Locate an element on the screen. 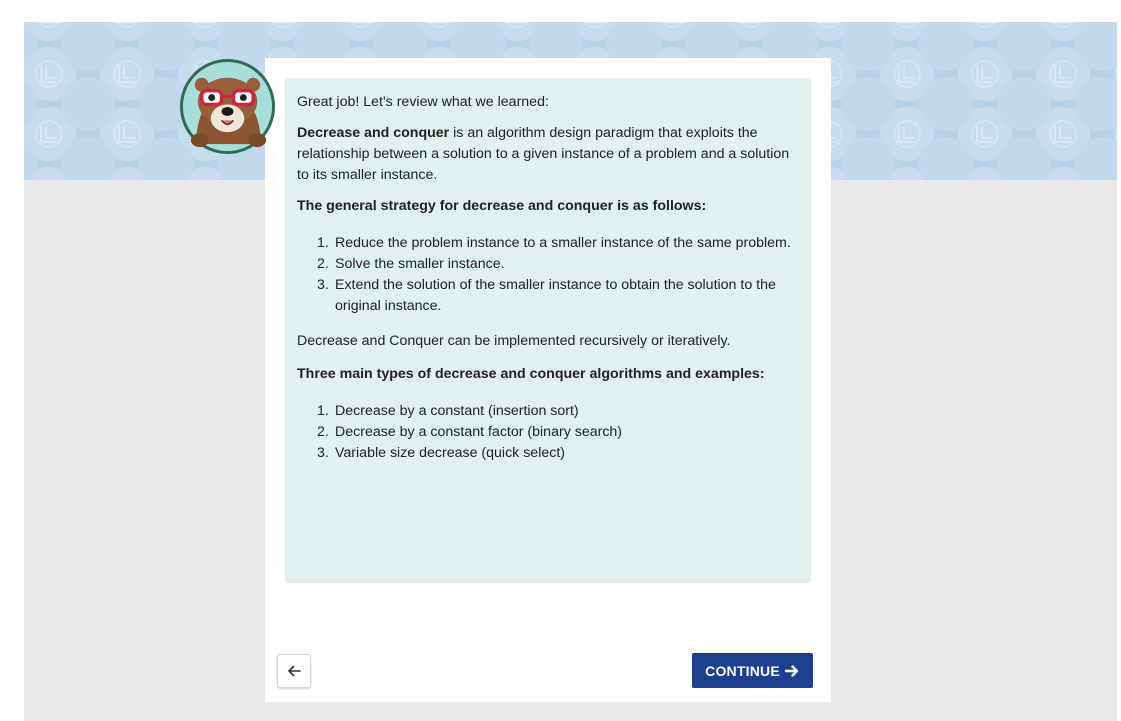  type-number: 1. is located at coordinates (323, 411).